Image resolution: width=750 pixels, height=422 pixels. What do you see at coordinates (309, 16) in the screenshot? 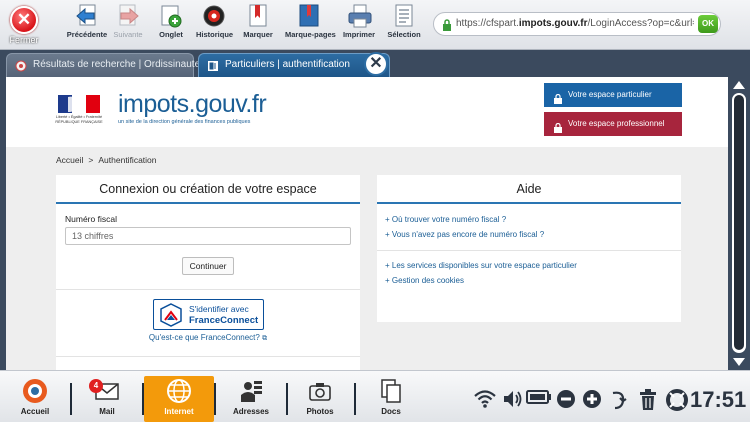
I see `bookmarks-icon` at bounding box center [309, 16].